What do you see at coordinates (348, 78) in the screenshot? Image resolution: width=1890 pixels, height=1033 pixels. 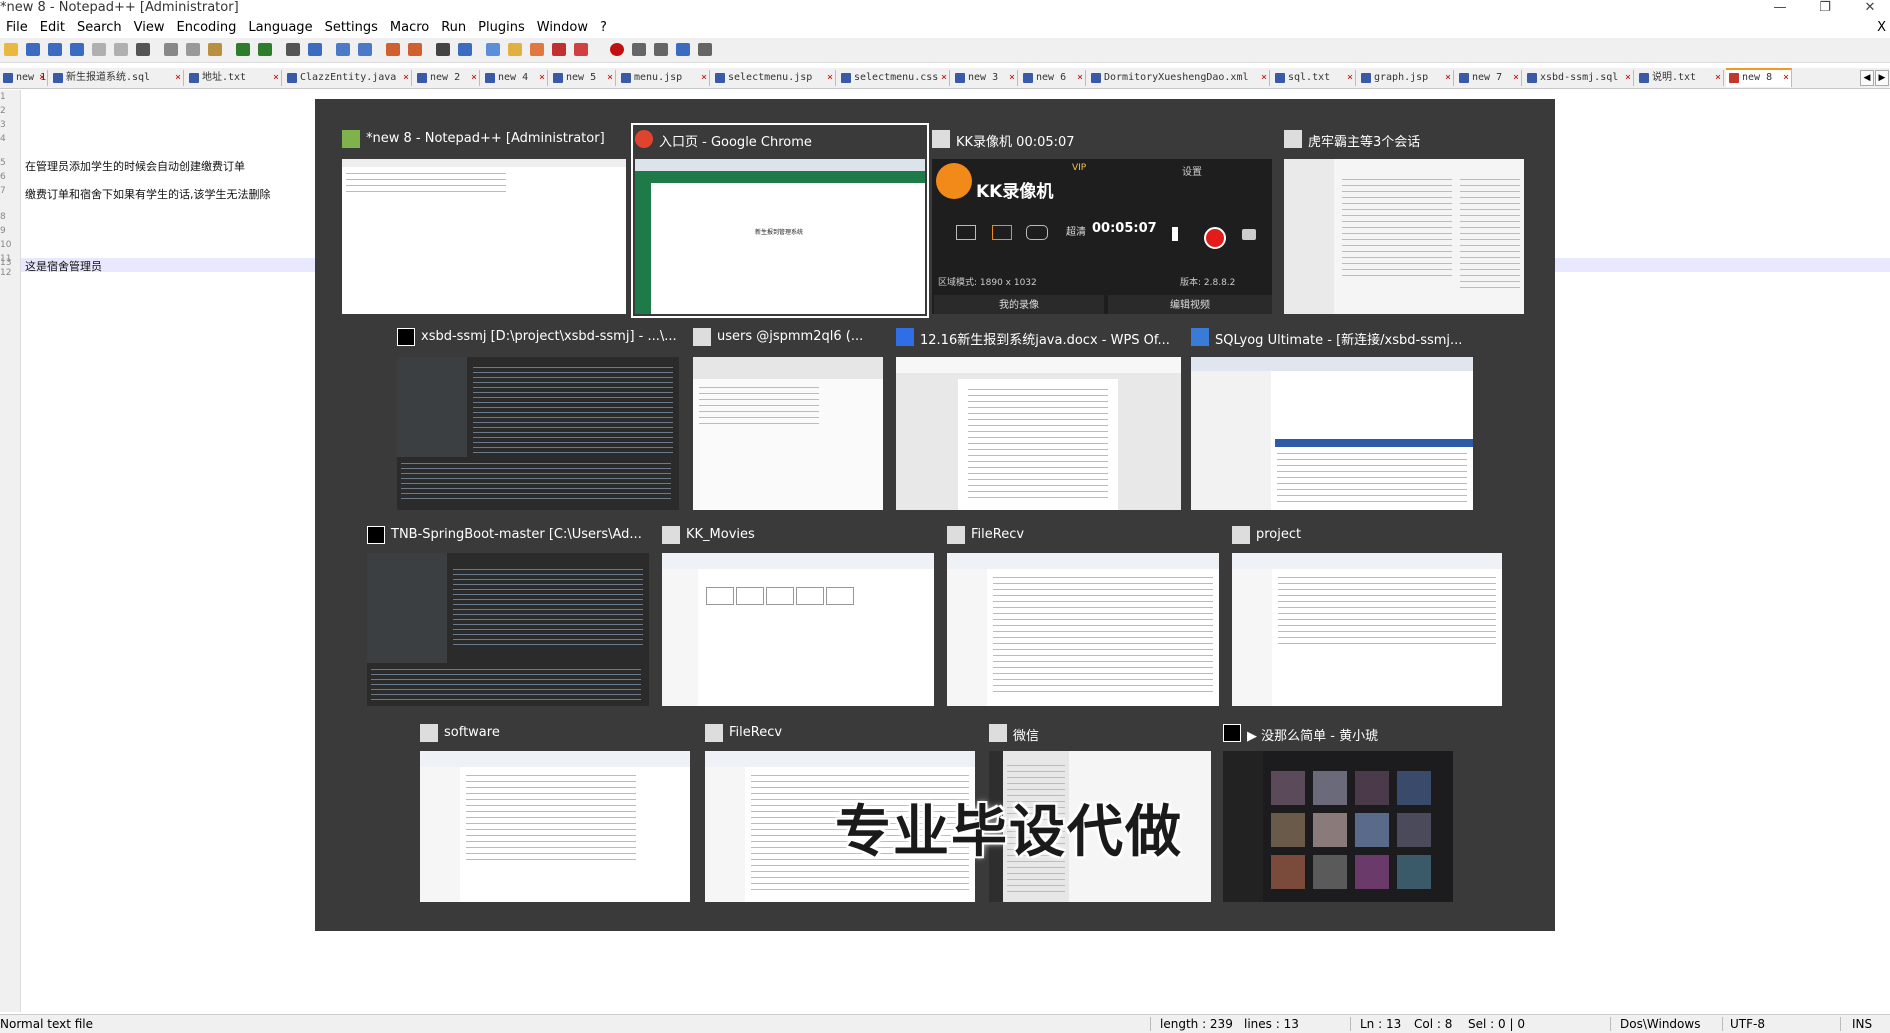 I see `tab-clazzentity-java: ClazzEntity.java ×` at bounding box center [348, 78].